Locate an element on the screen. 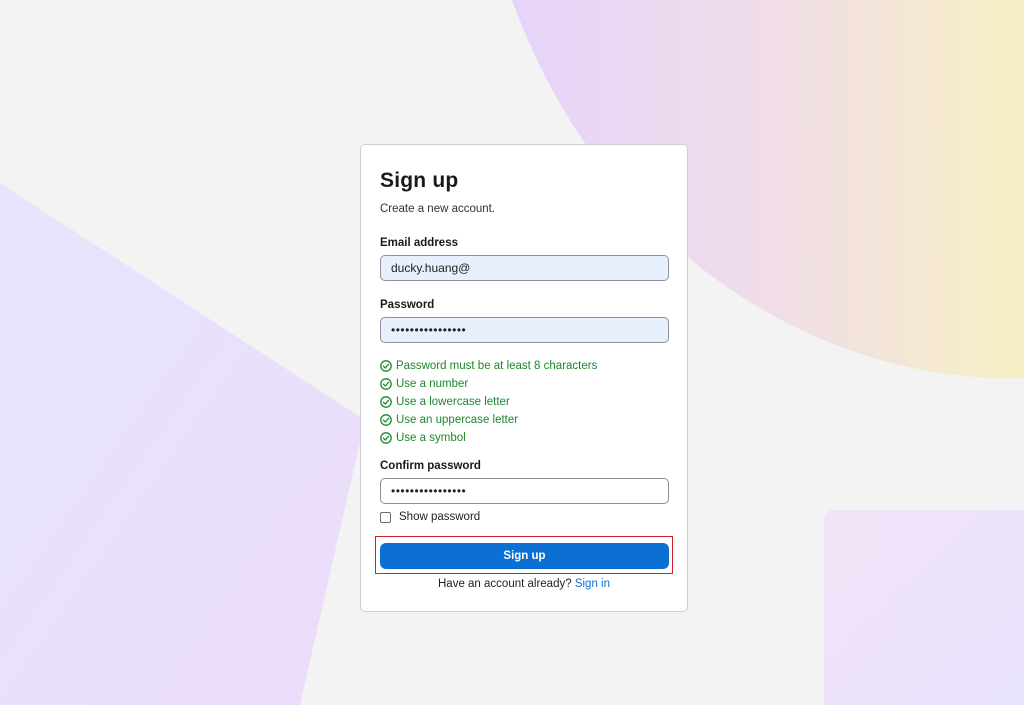 The width and height of the screenshot is (1024, 705). password-rule: Use a lowercase letter is located at coordinates (488, 402).